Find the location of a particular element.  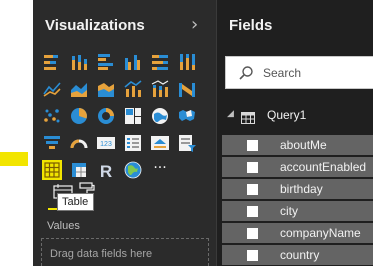

treemap-icon is located at coordinates (133, 116).